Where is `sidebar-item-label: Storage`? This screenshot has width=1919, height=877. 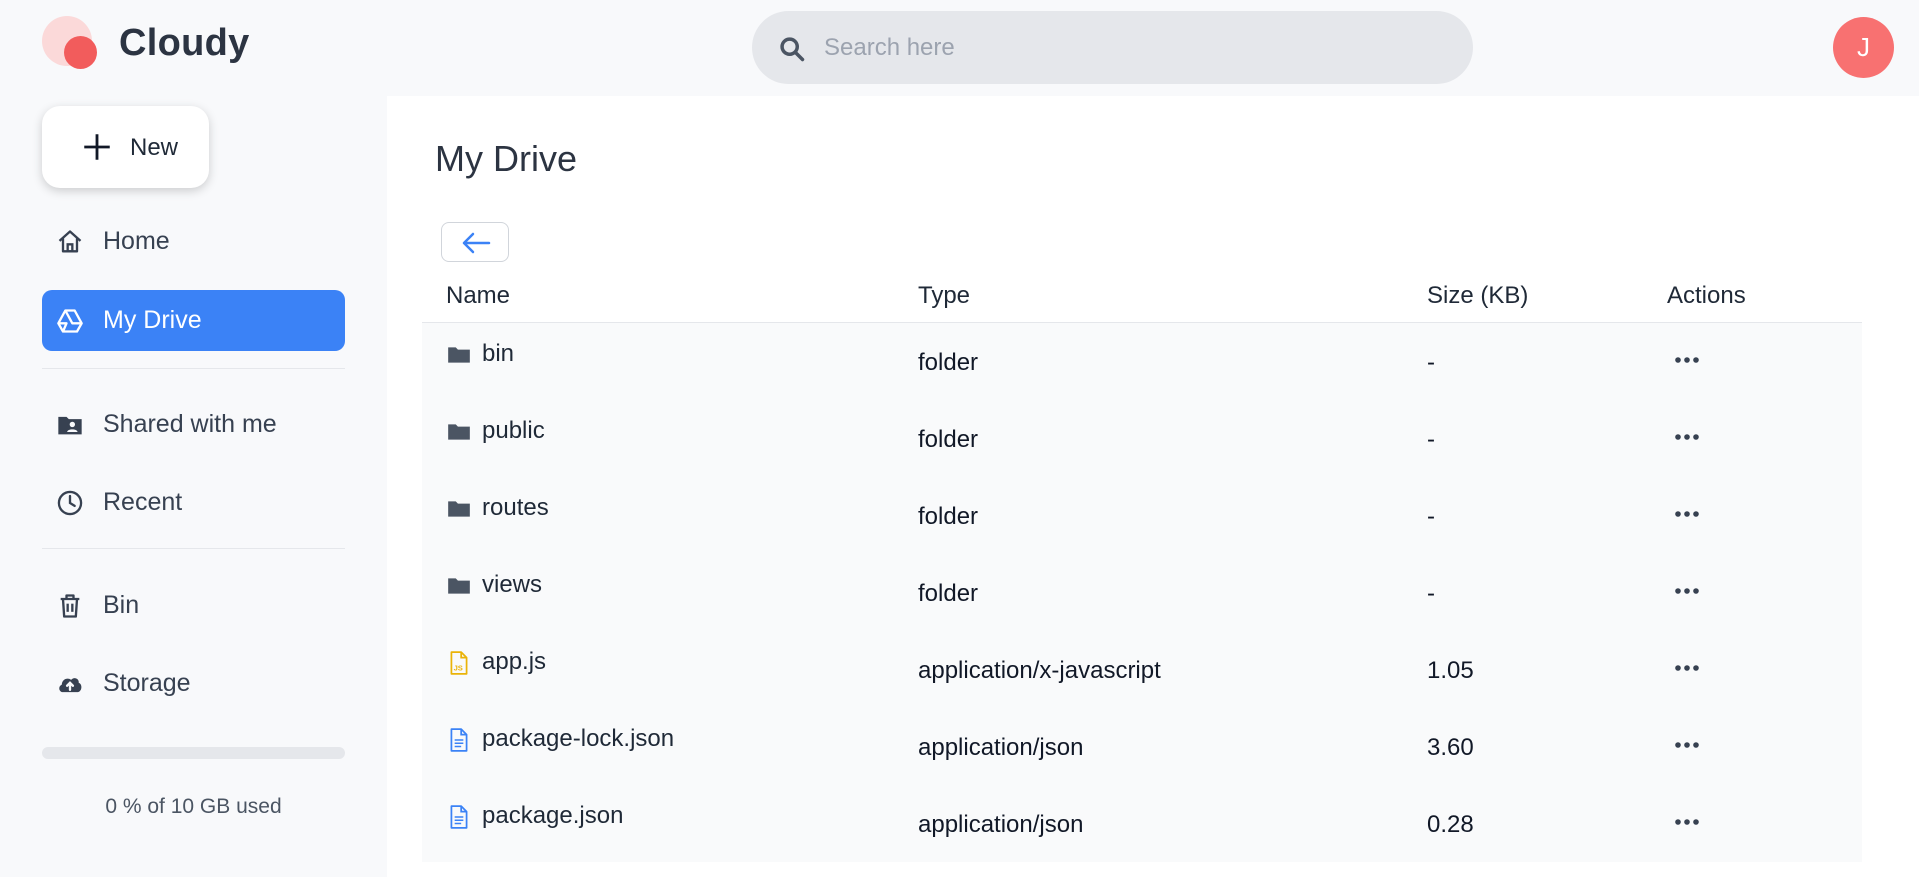 sidebar-item-label: Storage is located at coordinates (147, 683).